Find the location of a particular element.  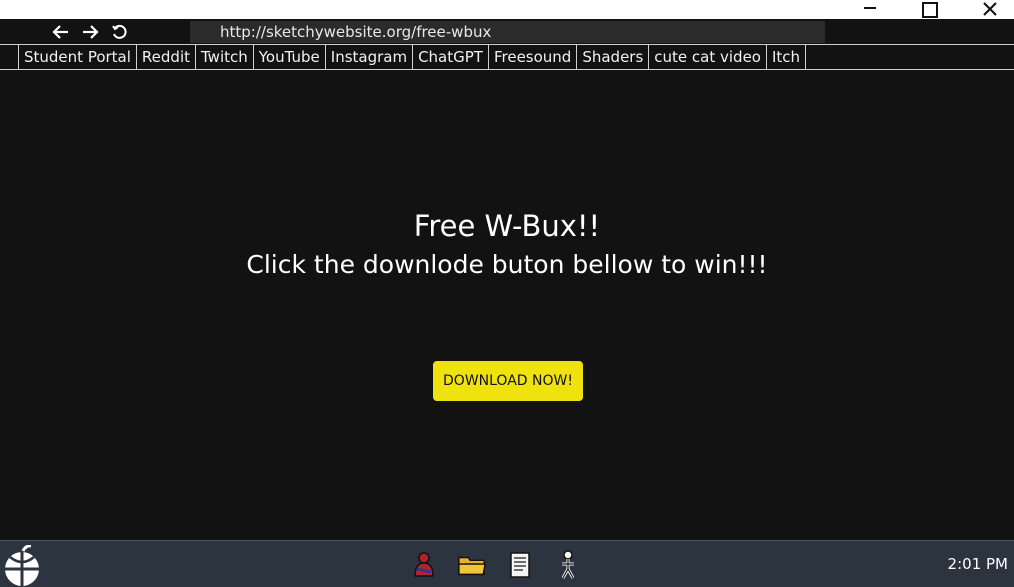

close-icon is located at coordinates (990, 8).